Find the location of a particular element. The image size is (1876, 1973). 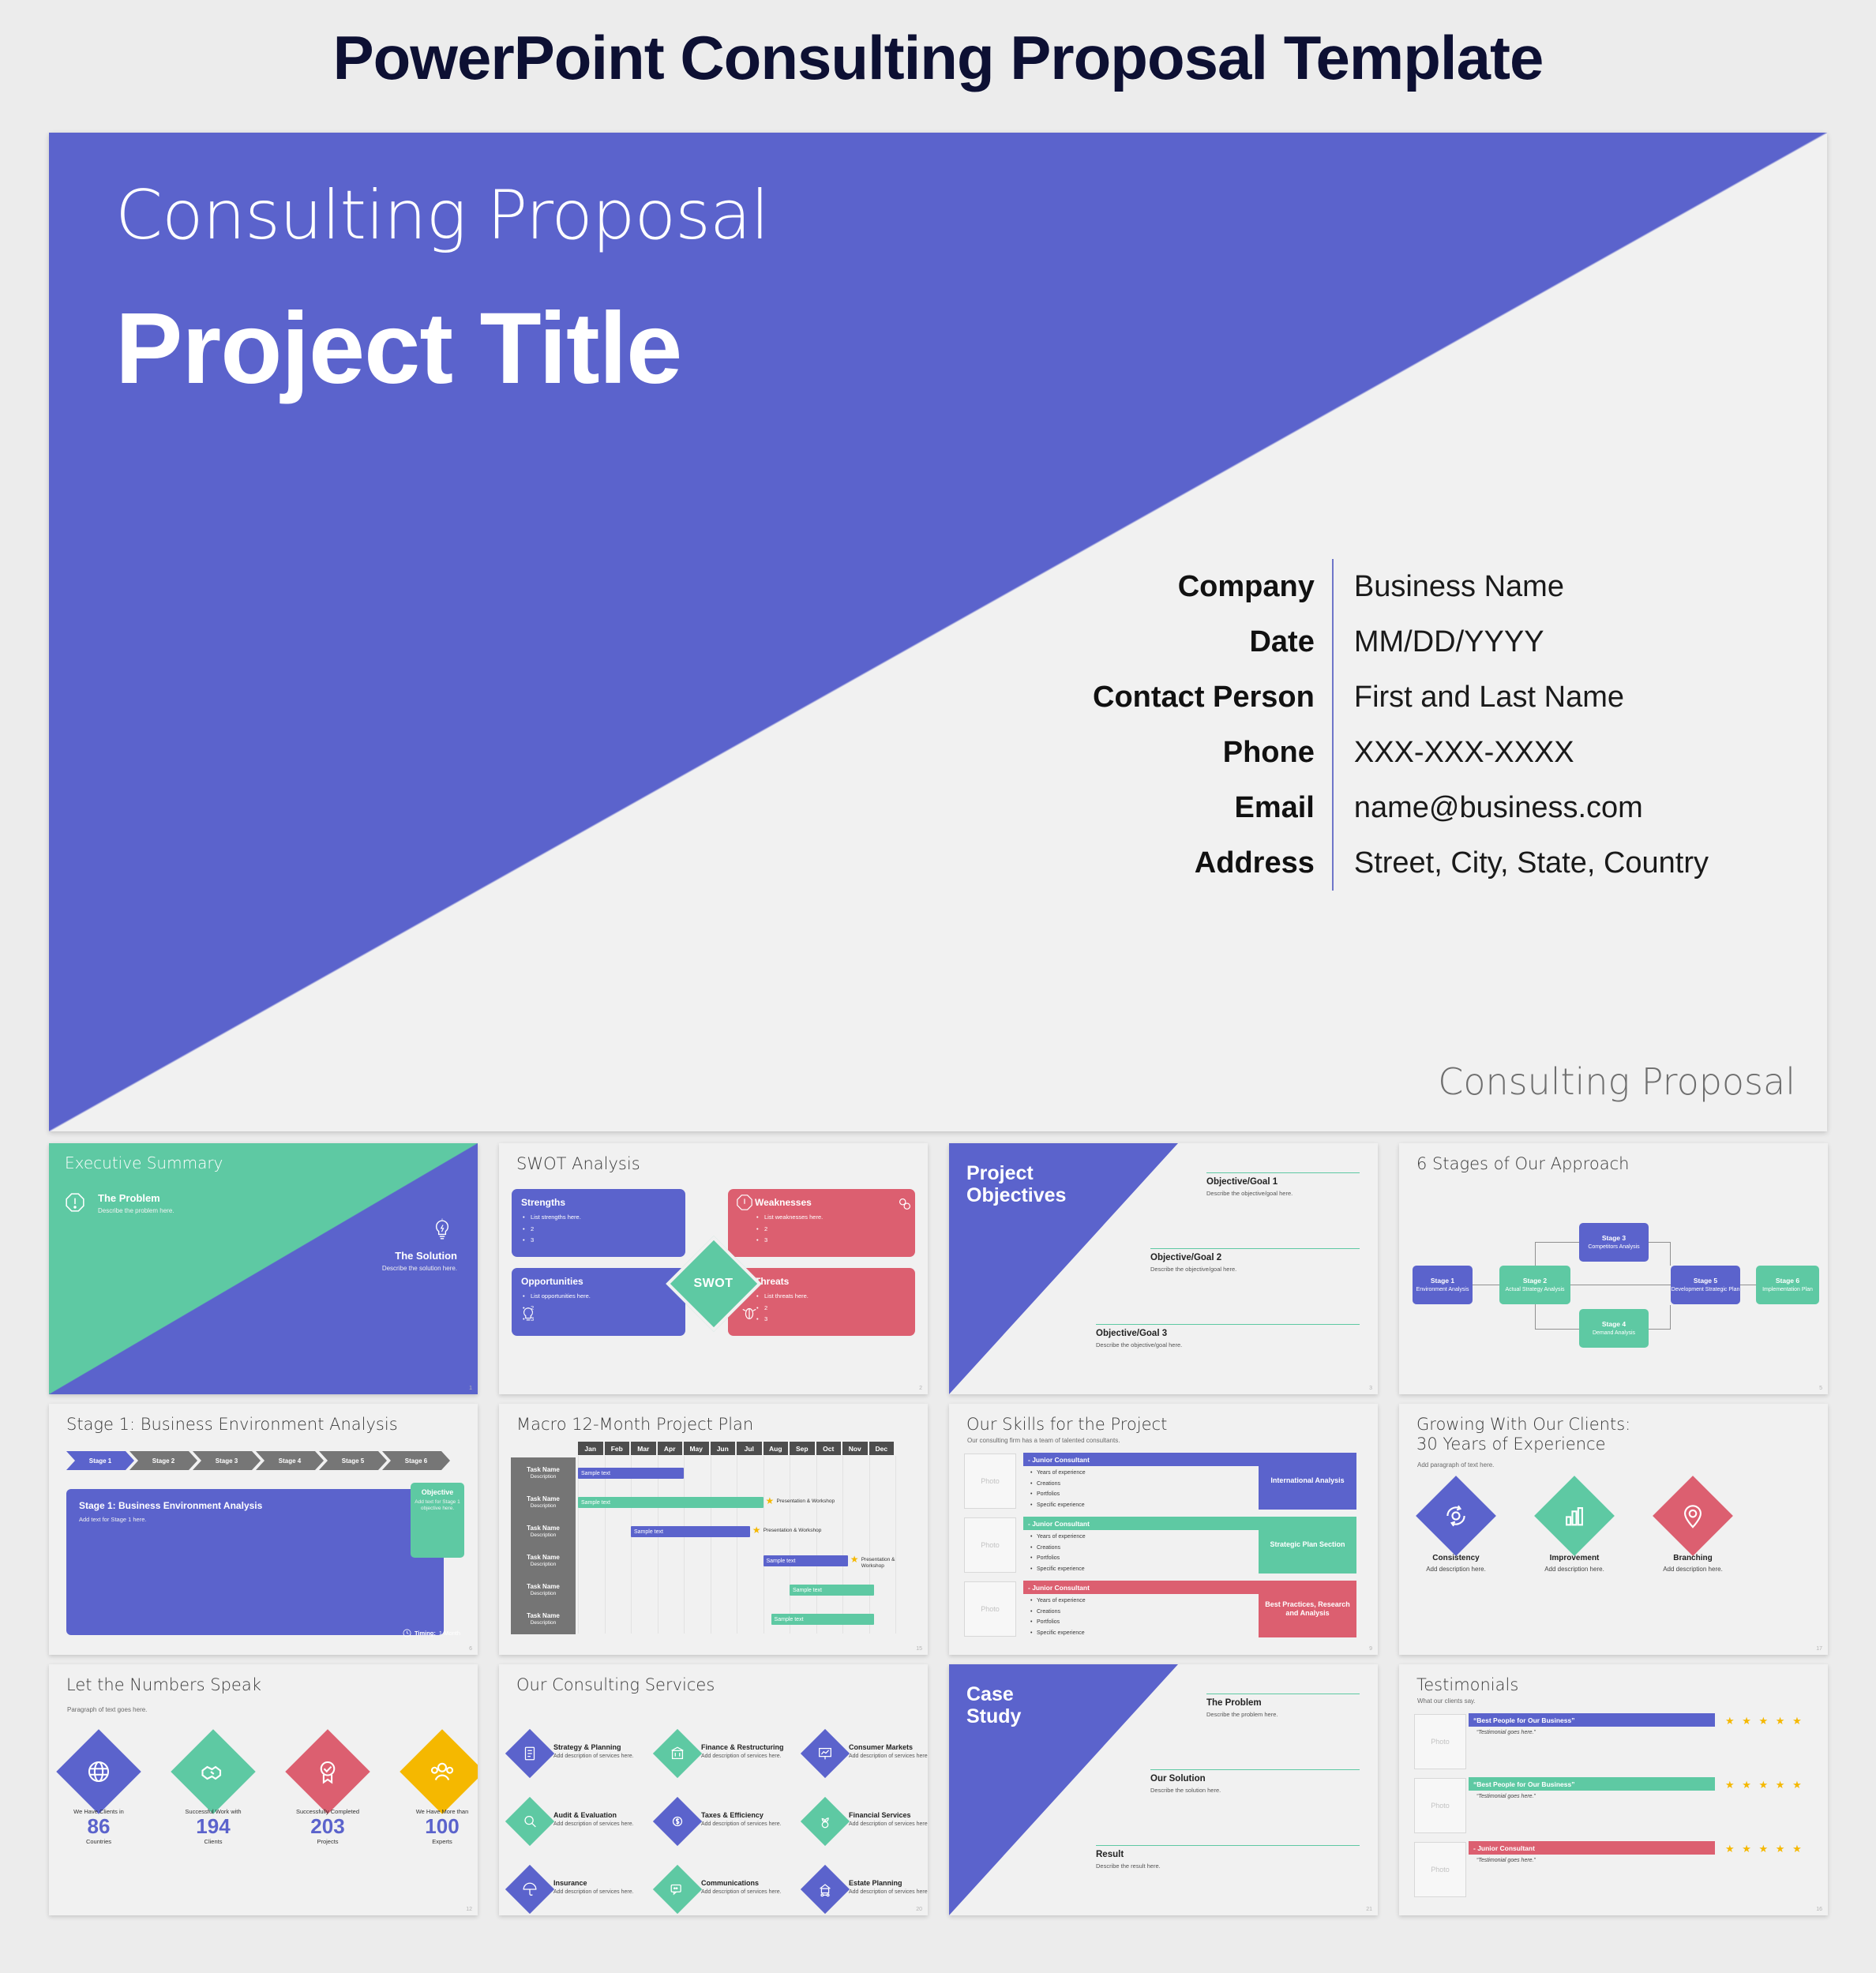

bank-icon is located at coordinates (677, 1753).